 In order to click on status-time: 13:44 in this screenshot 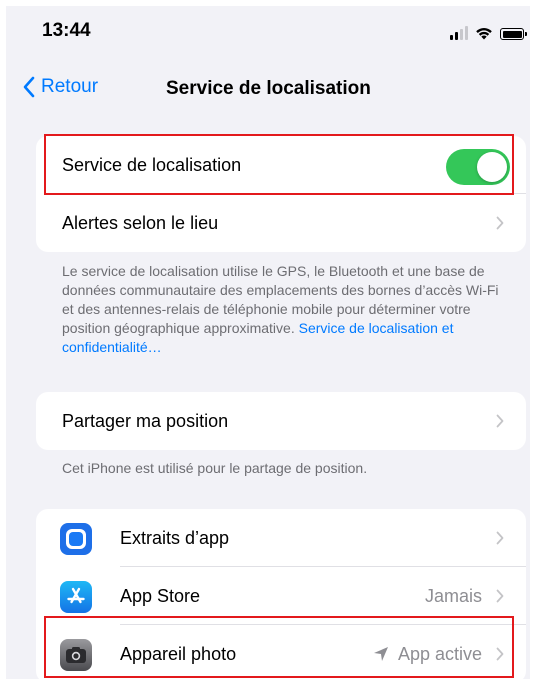, I will do `click(66, 30)`.